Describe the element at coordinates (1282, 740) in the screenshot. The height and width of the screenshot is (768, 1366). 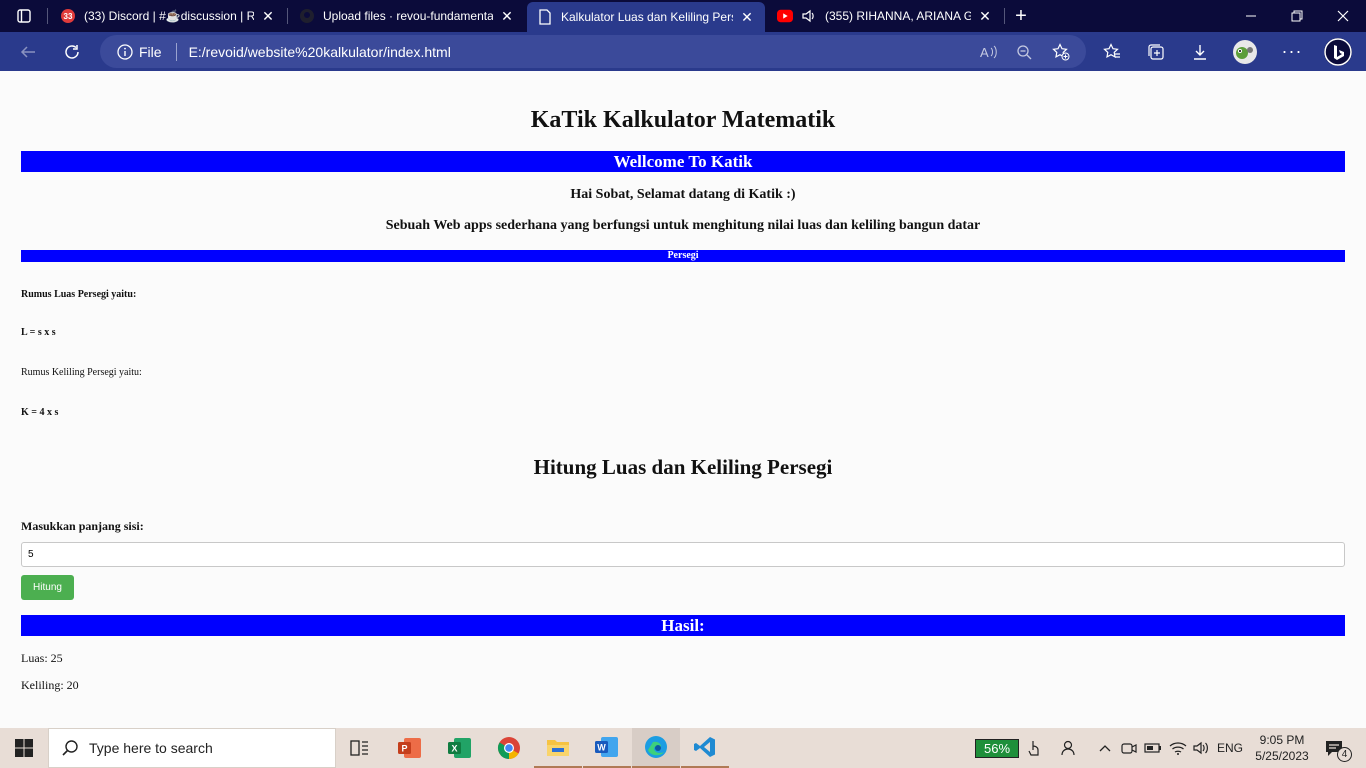
I see `clock-time: 9:05 PM` at that location.